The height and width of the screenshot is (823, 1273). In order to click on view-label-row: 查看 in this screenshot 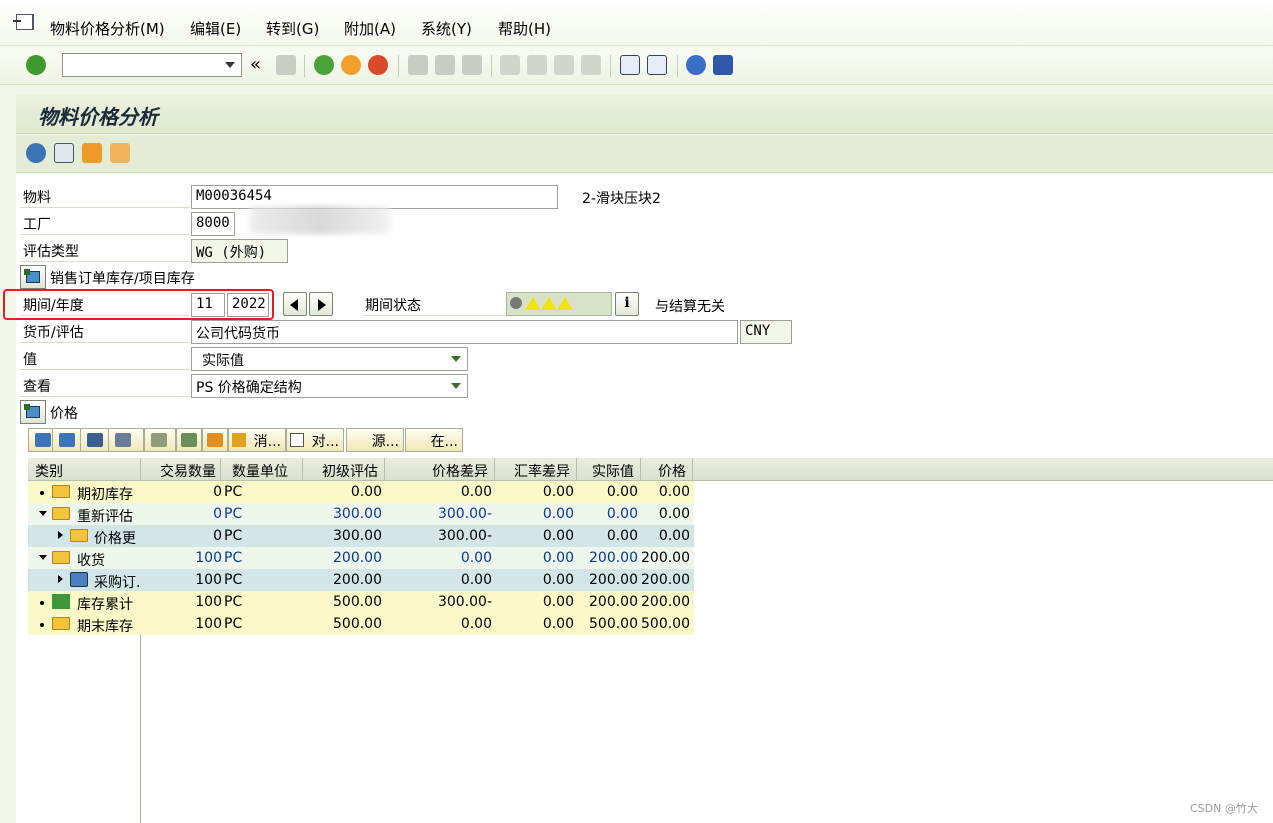, I will do `click(105, 385)`.